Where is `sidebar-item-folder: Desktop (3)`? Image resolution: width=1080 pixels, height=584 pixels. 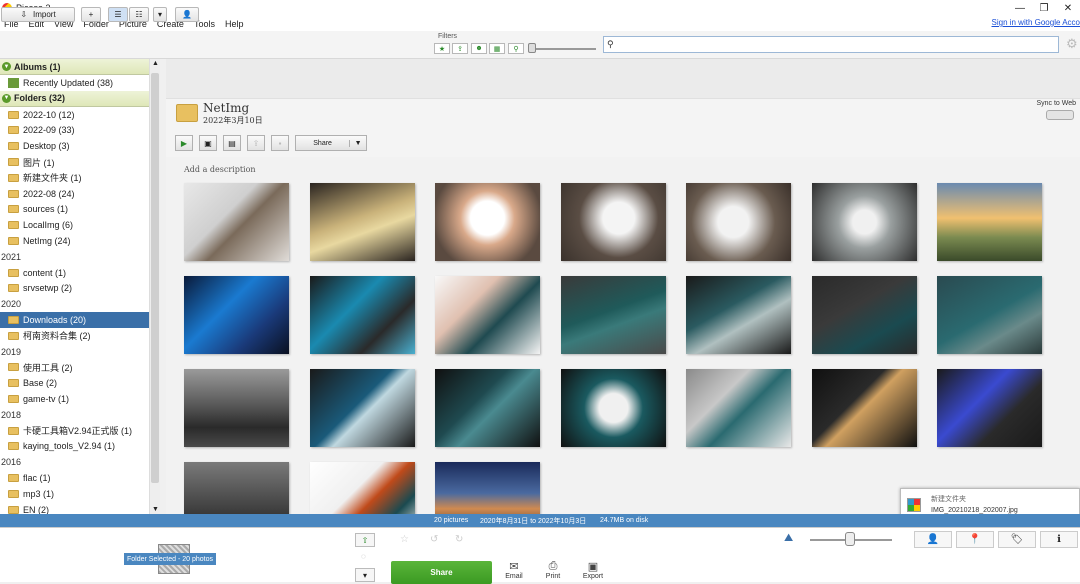
sidebar-item-folder: Desktop (3) is located at coordinates (79, 146).